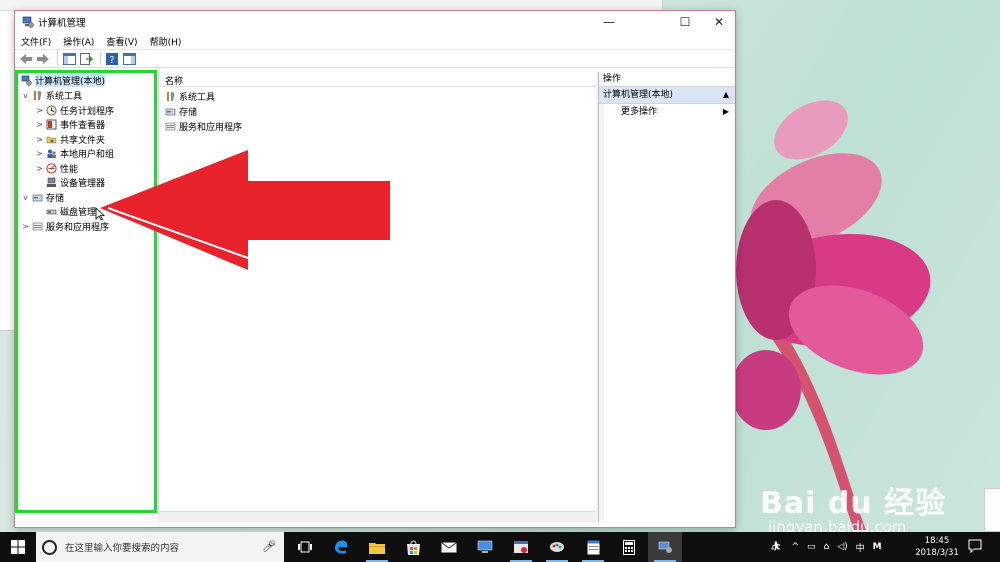 This screenshot has width=1000, height=562. I want to click on tools-icon, so click(171, 96).